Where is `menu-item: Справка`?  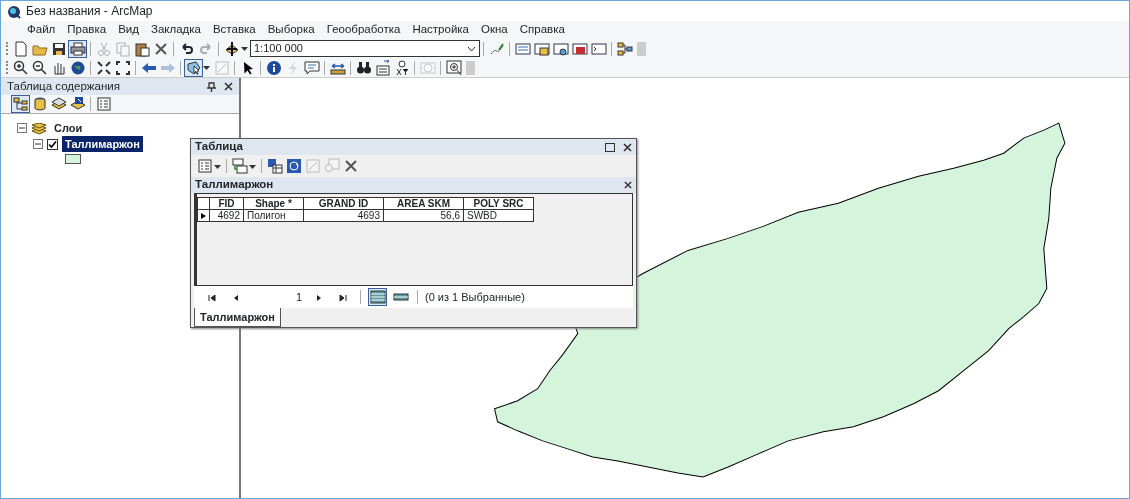
menu-item: Справка is located at coordinates (542, 30).